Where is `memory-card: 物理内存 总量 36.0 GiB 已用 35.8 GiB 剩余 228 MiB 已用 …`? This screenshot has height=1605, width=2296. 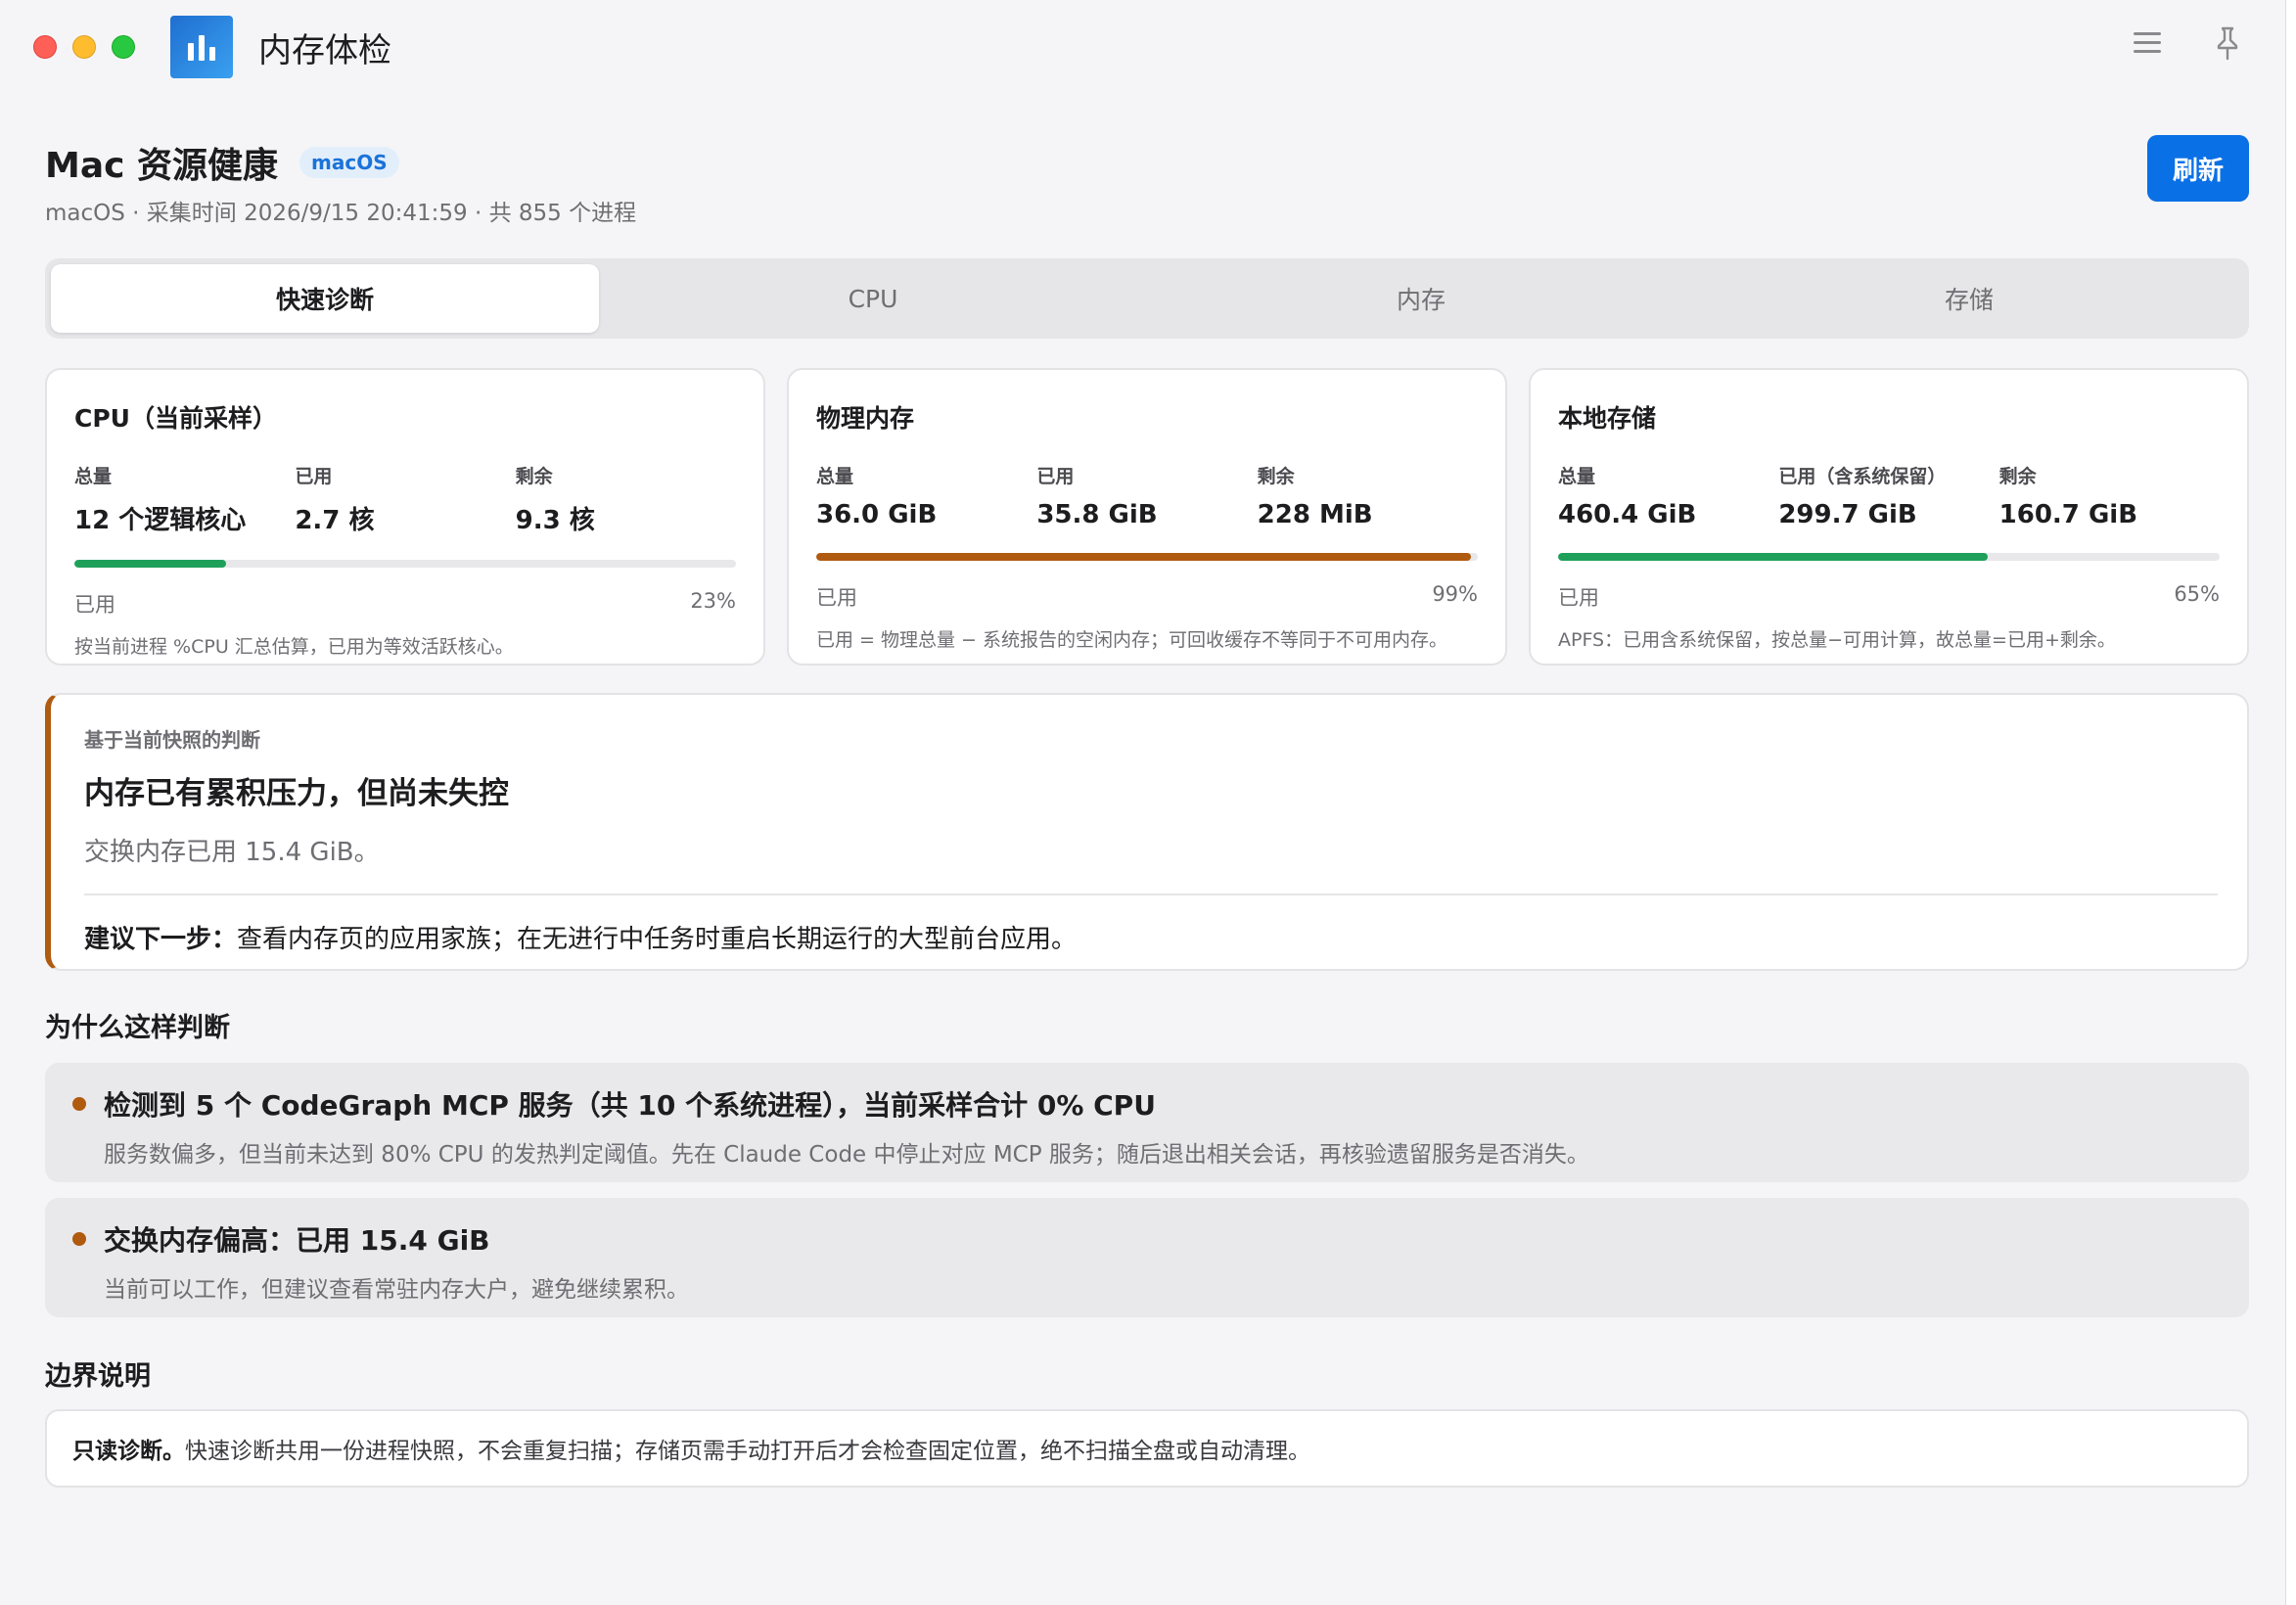 memory-card: 物理内存 总量 36.0 GiB 已用 35.8 GiB 剩余 228 MiB 已用 … is located at coordinates (1147, 516).